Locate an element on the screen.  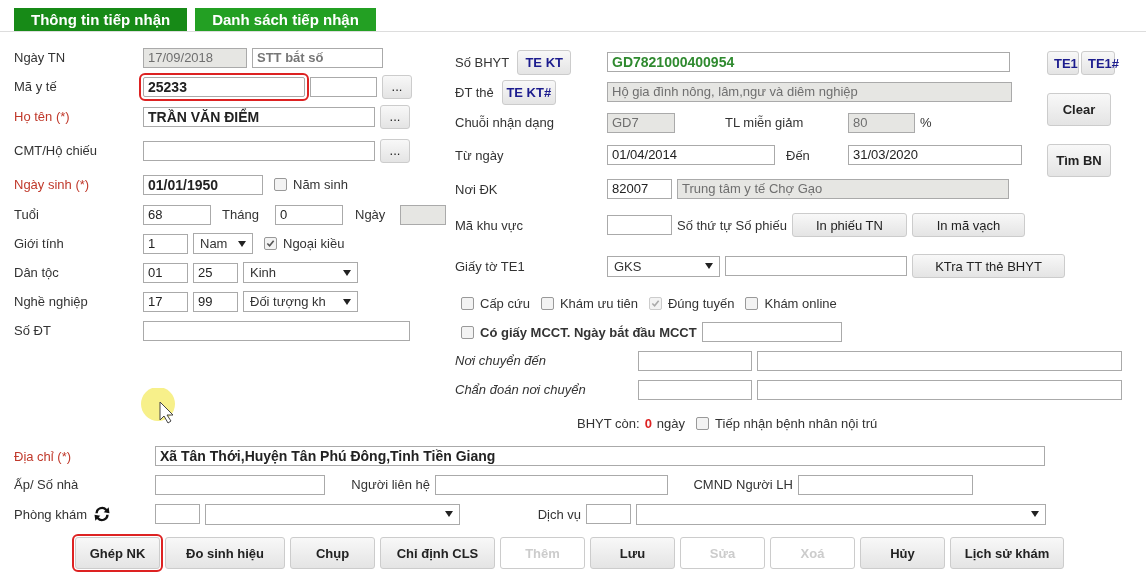
select-field: Nam is located at coordinates (223, 243).